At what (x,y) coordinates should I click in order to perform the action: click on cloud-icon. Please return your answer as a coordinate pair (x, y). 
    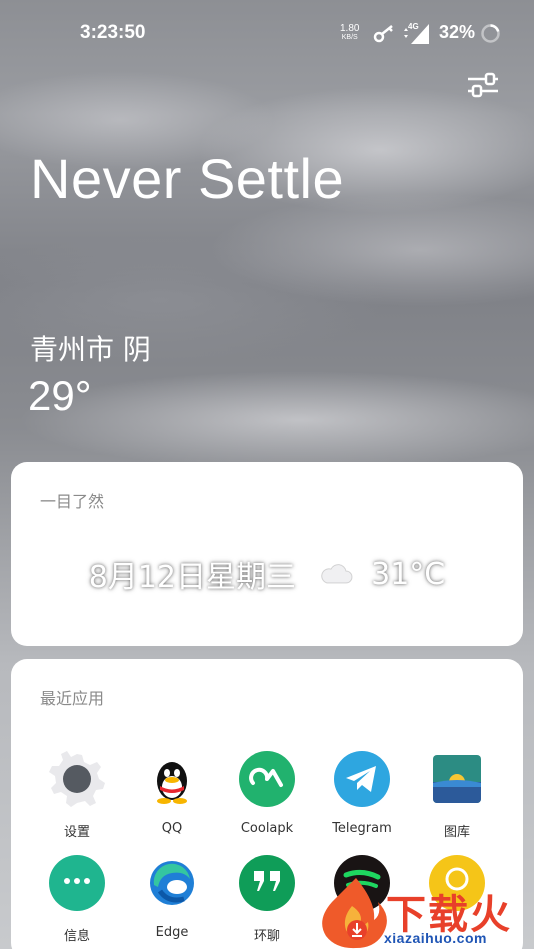
    Looking at the image, I should click on (336, 574).